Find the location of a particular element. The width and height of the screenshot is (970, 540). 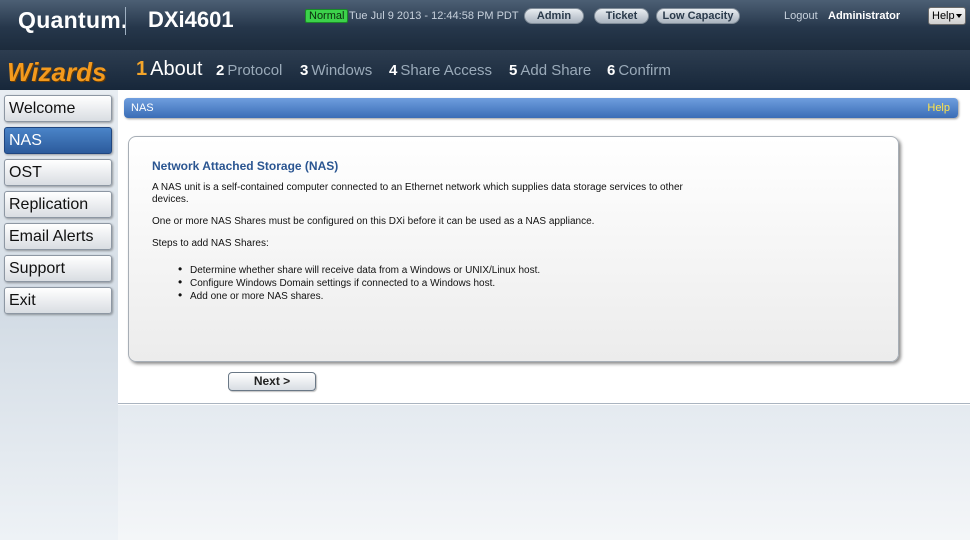

step-number: 3 is located at coordinates (304, 70).